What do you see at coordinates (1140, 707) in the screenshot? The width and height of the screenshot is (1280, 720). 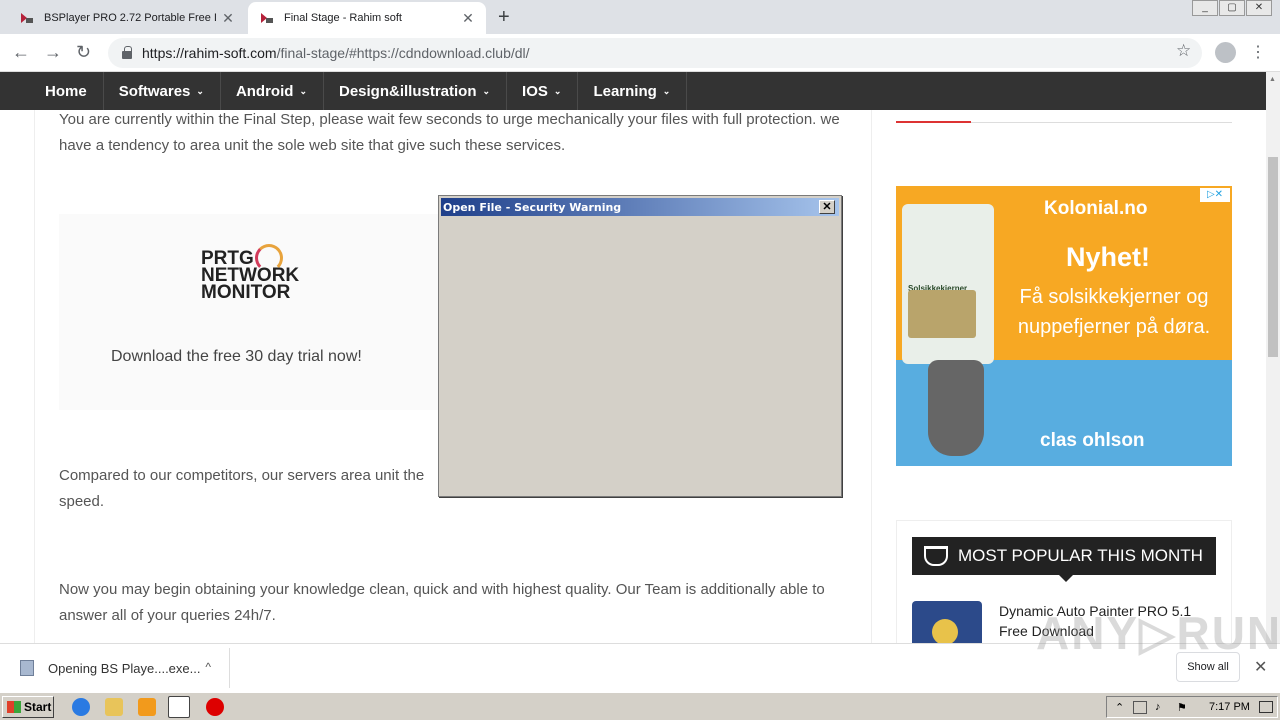 I see `network-icon` at bounding box center [1140, 707].